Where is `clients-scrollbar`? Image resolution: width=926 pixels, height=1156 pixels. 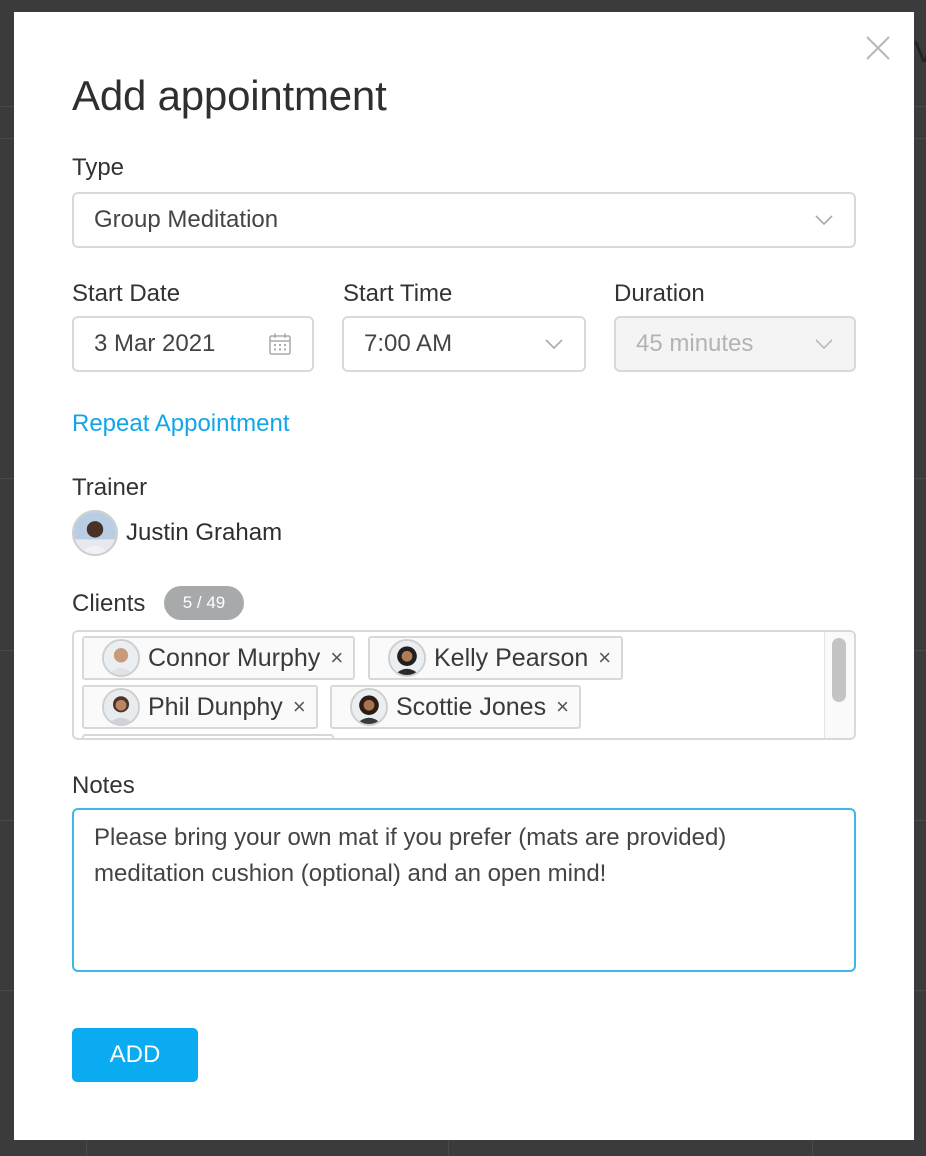
clients-scrollbar is located at coordinates (839, 685).